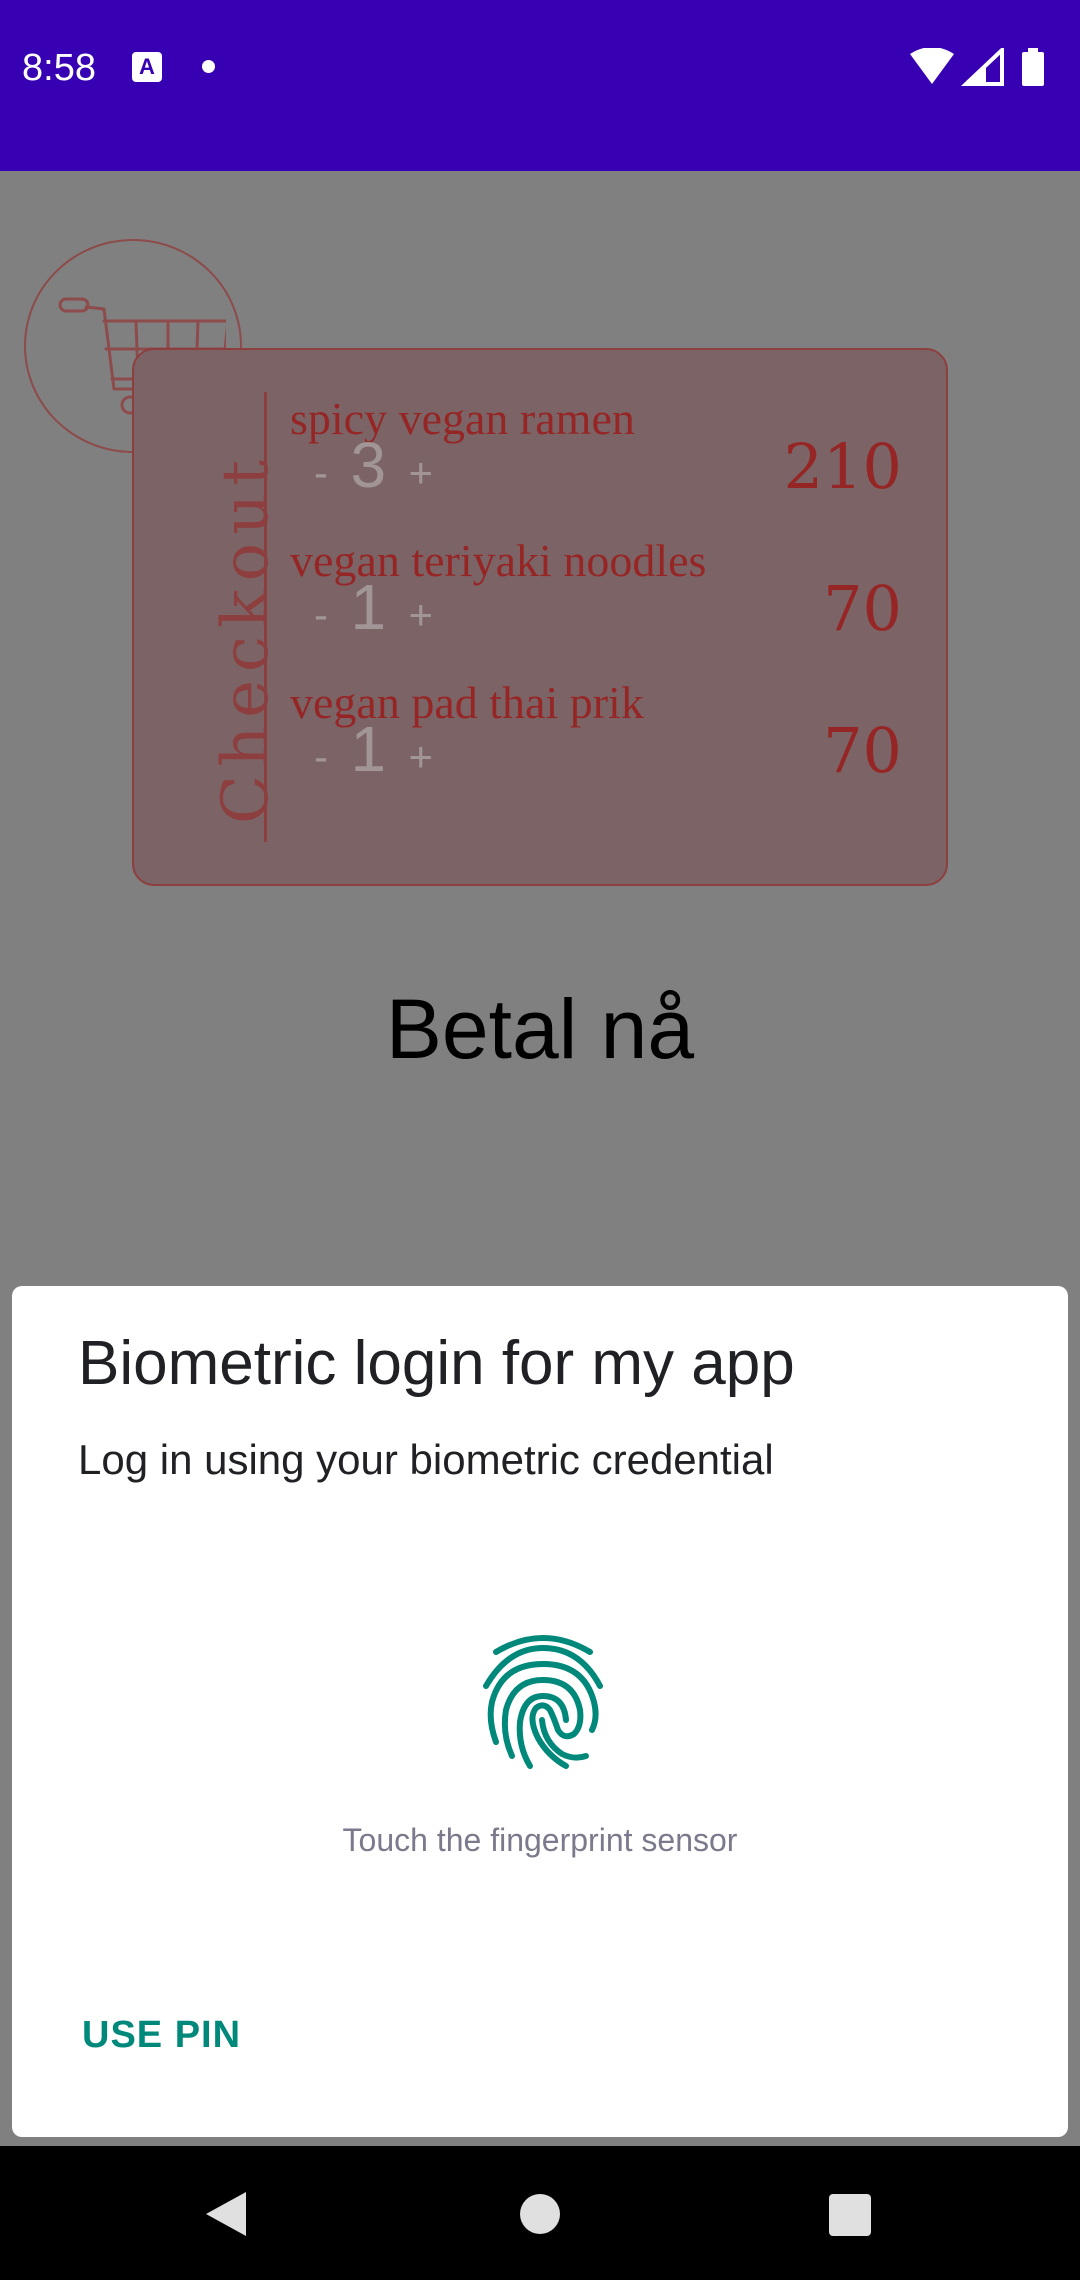 The image size is (1080, 2280). What do you see at coordinates (540, 1029) in the screenshot?
I see `pay-now-button: Betal nå` at bounding box center [540, 1029].